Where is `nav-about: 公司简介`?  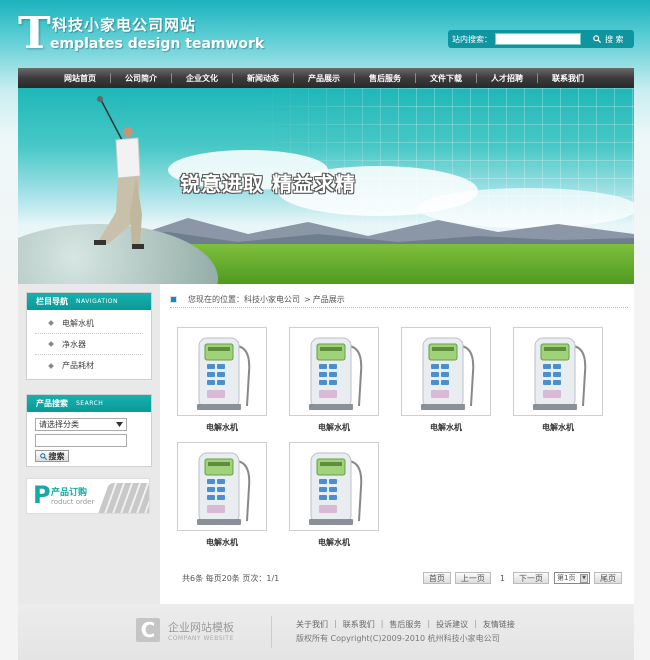 nav-about: 公司简介 is located at coordinates (141, 78).